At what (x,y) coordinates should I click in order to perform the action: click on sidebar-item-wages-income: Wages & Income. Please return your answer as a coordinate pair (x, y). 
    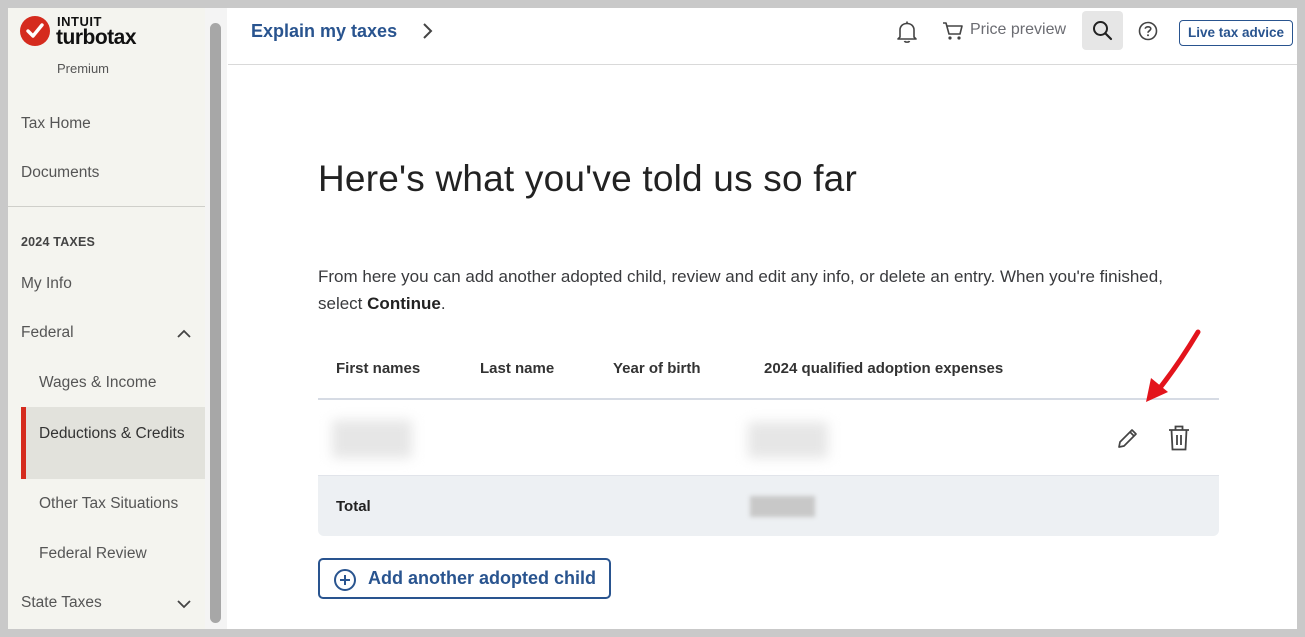
    Looking at the image, I should click on (106, 383).